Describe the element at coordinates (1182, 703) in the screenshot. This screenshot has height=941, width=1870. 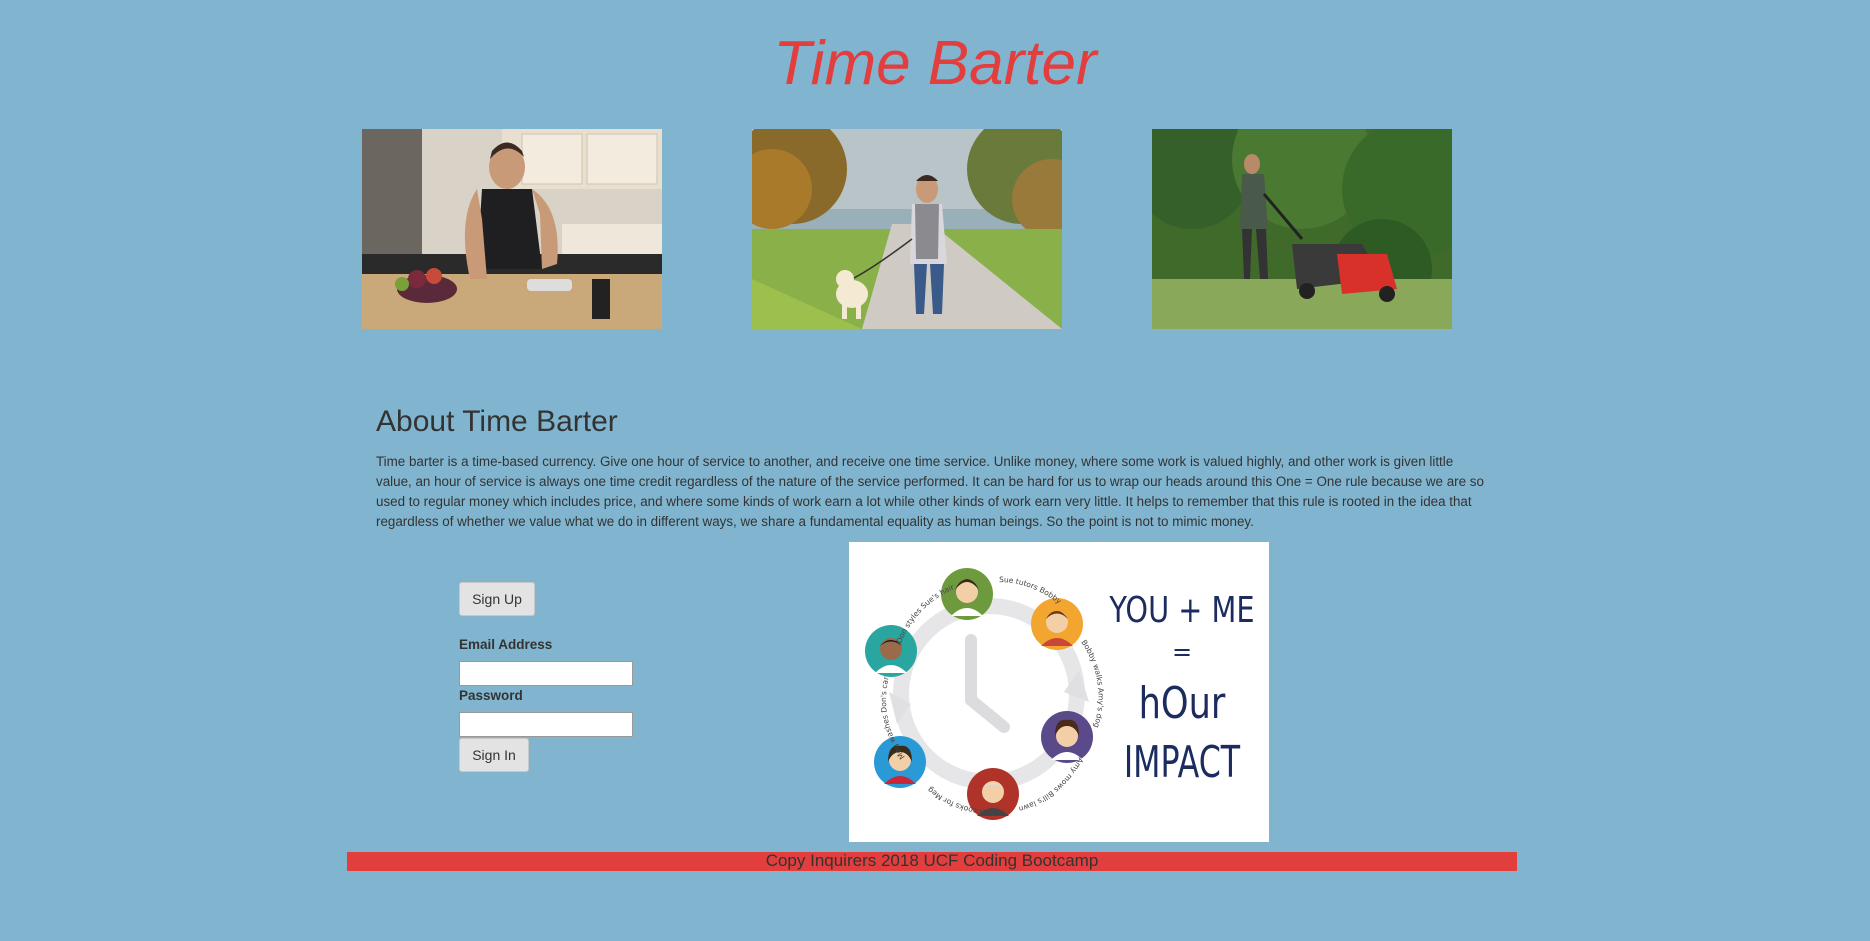
I see `graphic-line-3: hOur` at that location.